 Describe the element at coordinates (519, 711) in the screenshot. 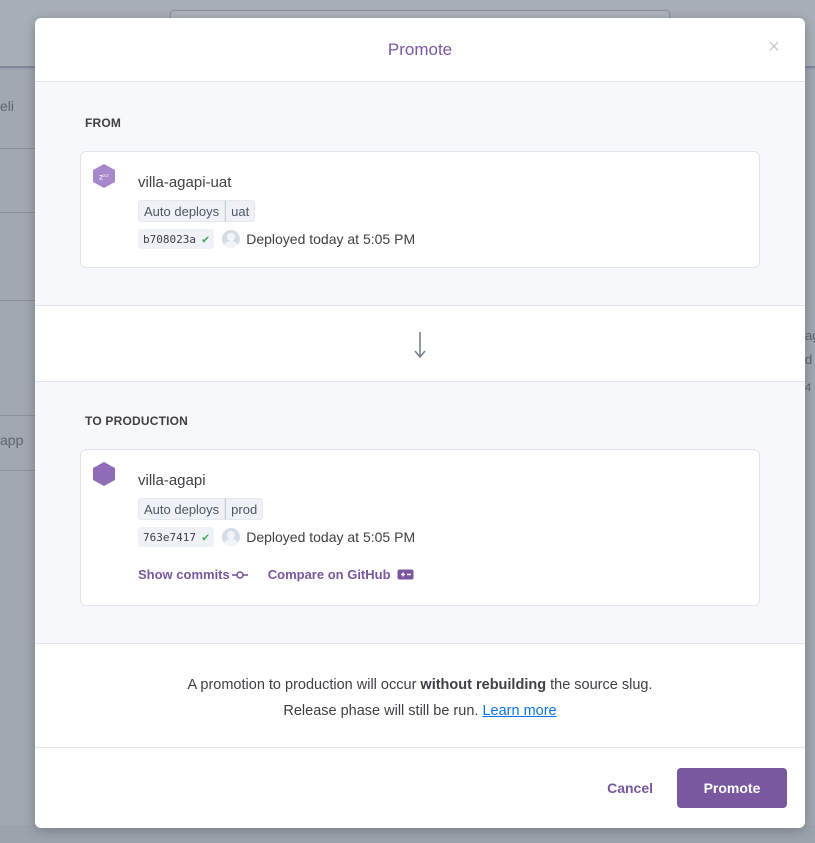

I see `learn-more-link: Learn more` at that location.